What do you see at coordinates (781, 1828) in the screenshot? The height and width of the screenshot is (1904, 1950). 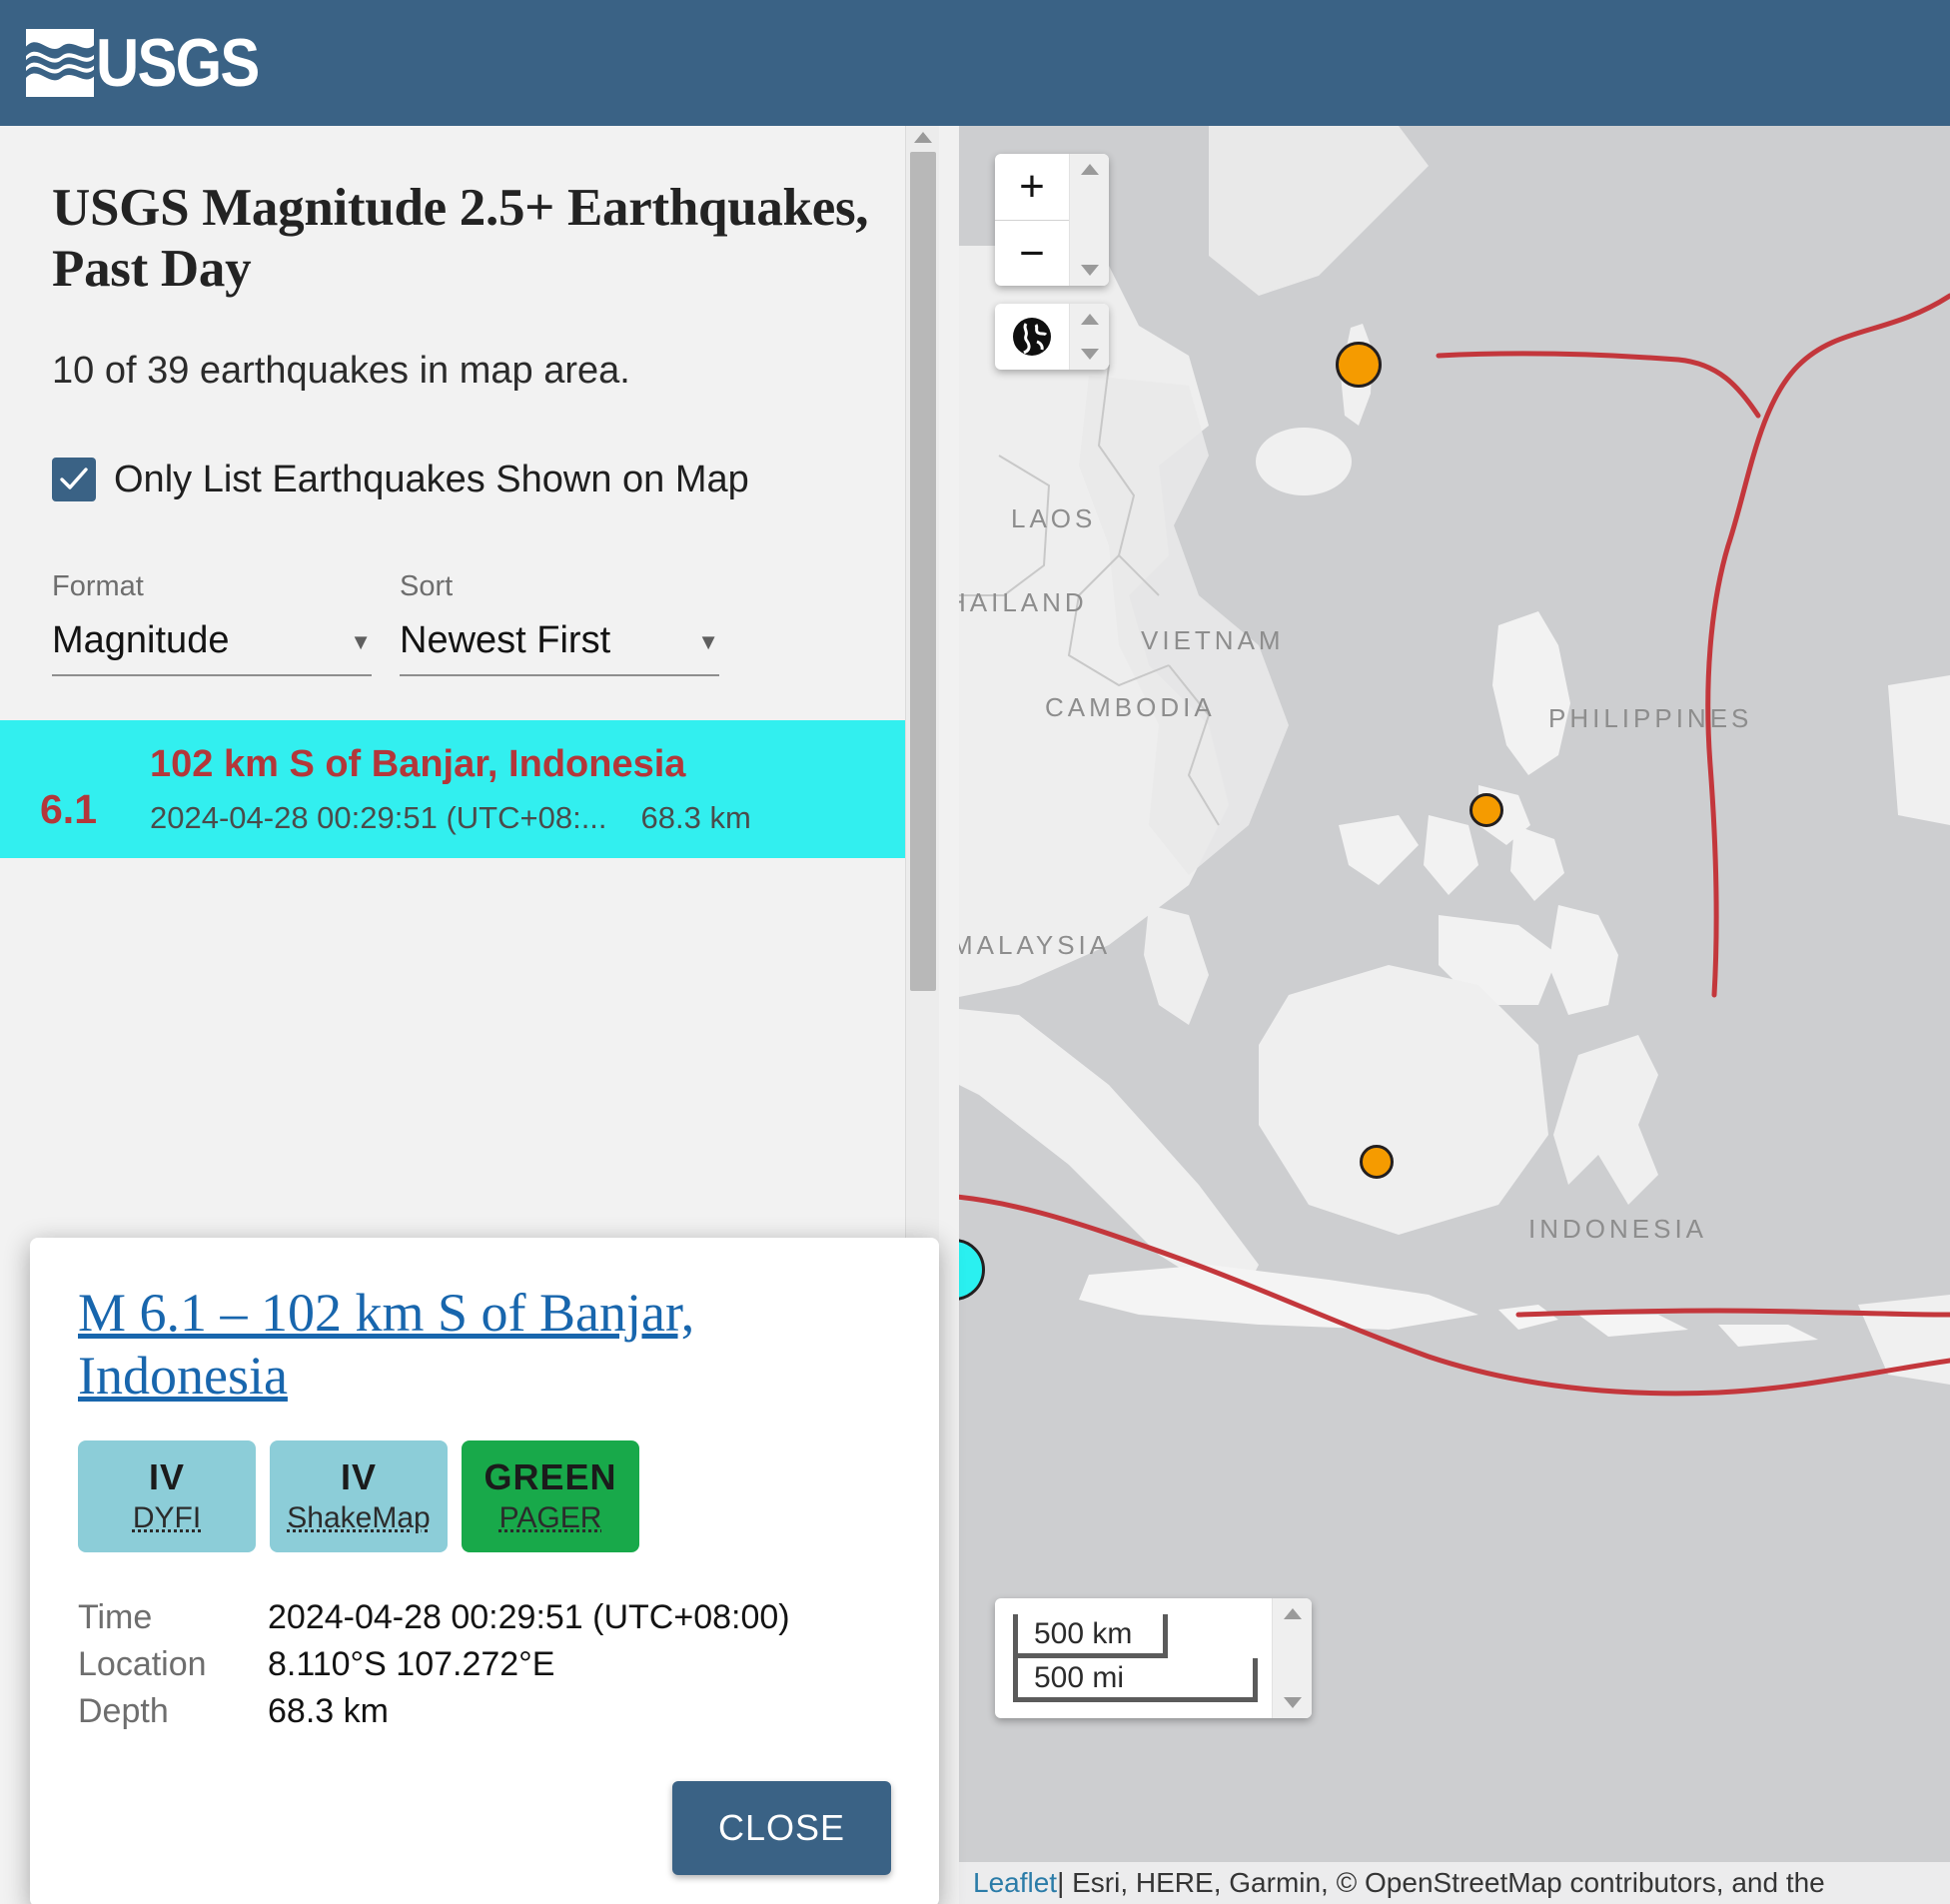 I see `close-button: CLOSE` at bounding box center [781, 1828].